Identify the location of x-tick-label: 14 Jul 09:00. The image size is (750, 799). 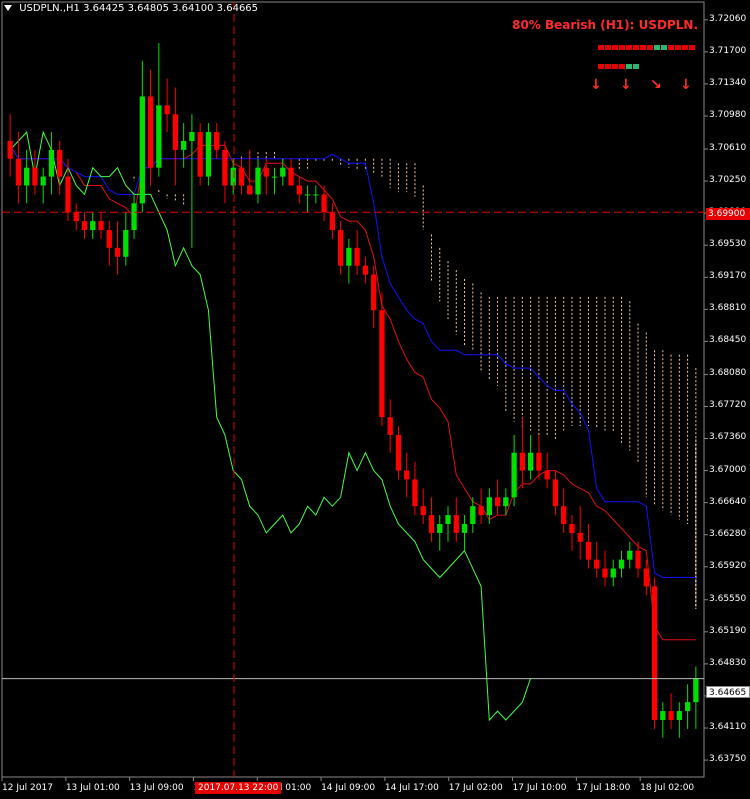
(348, 788).